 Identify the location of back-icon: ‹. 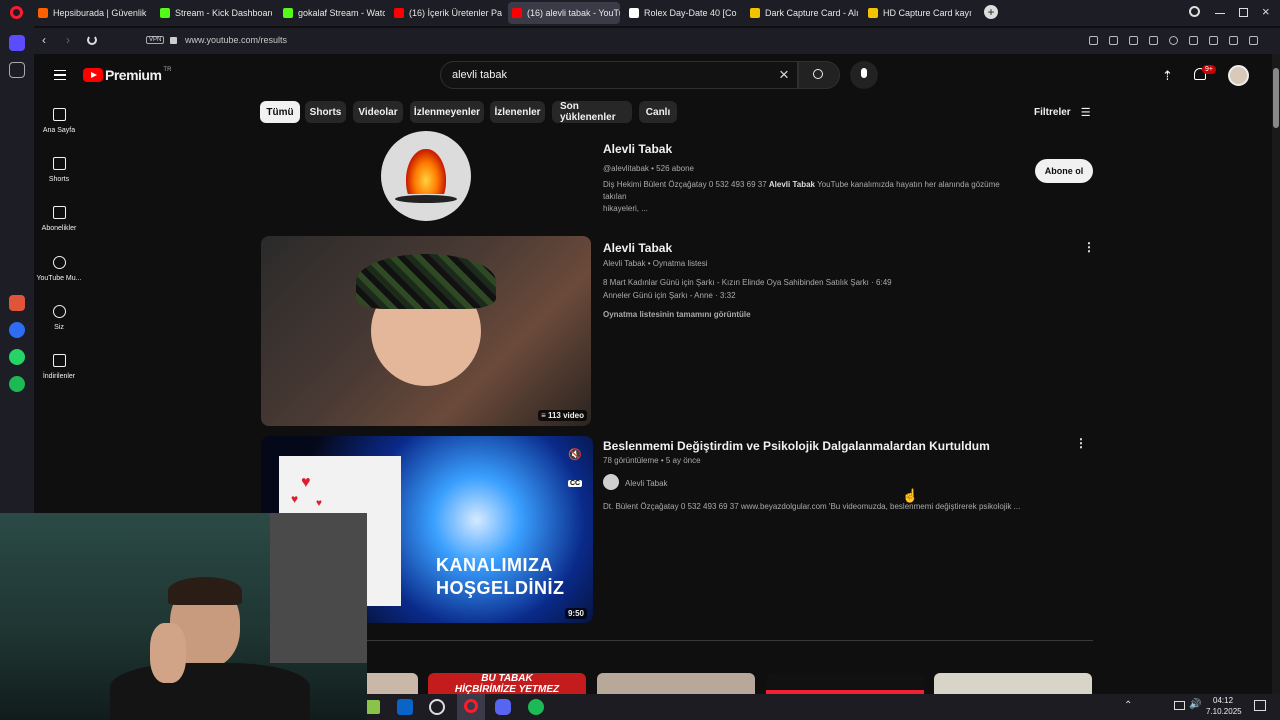
(44, 40).